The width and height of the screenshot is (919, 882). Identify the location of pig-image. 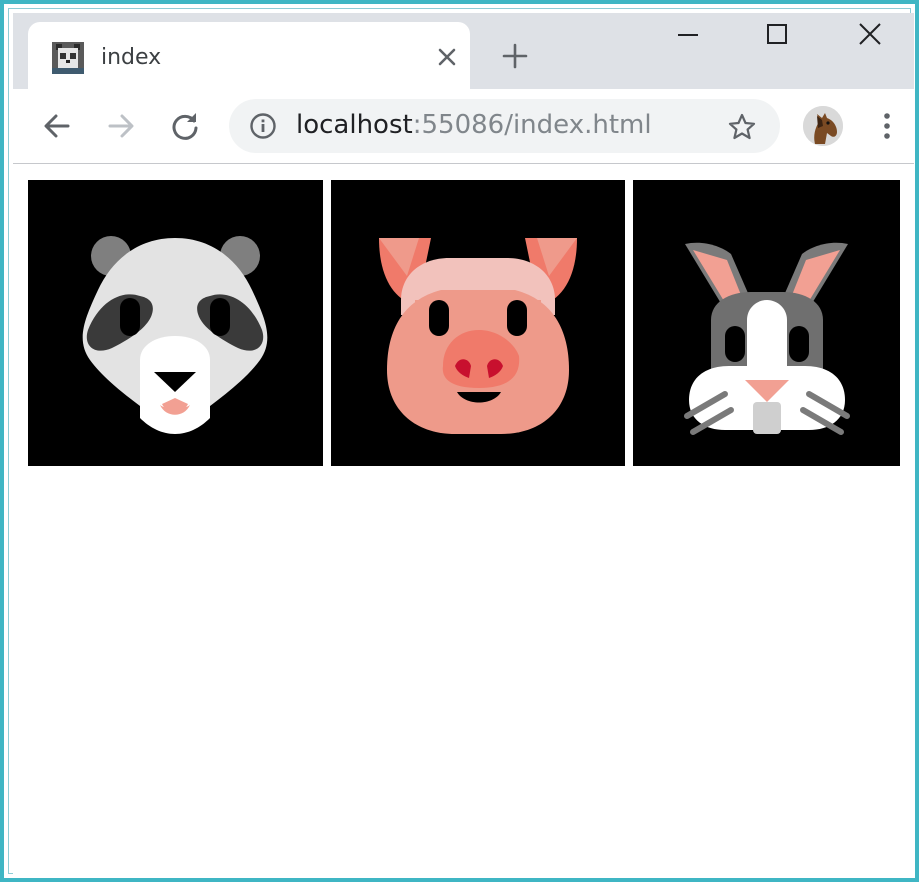
(478, 323).